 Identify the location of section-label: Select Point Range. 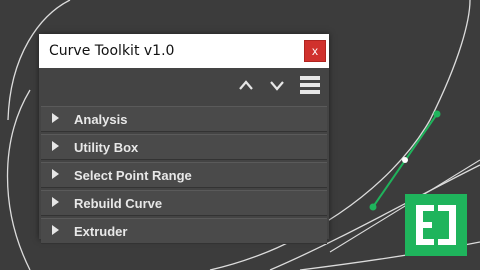
(133, 175).